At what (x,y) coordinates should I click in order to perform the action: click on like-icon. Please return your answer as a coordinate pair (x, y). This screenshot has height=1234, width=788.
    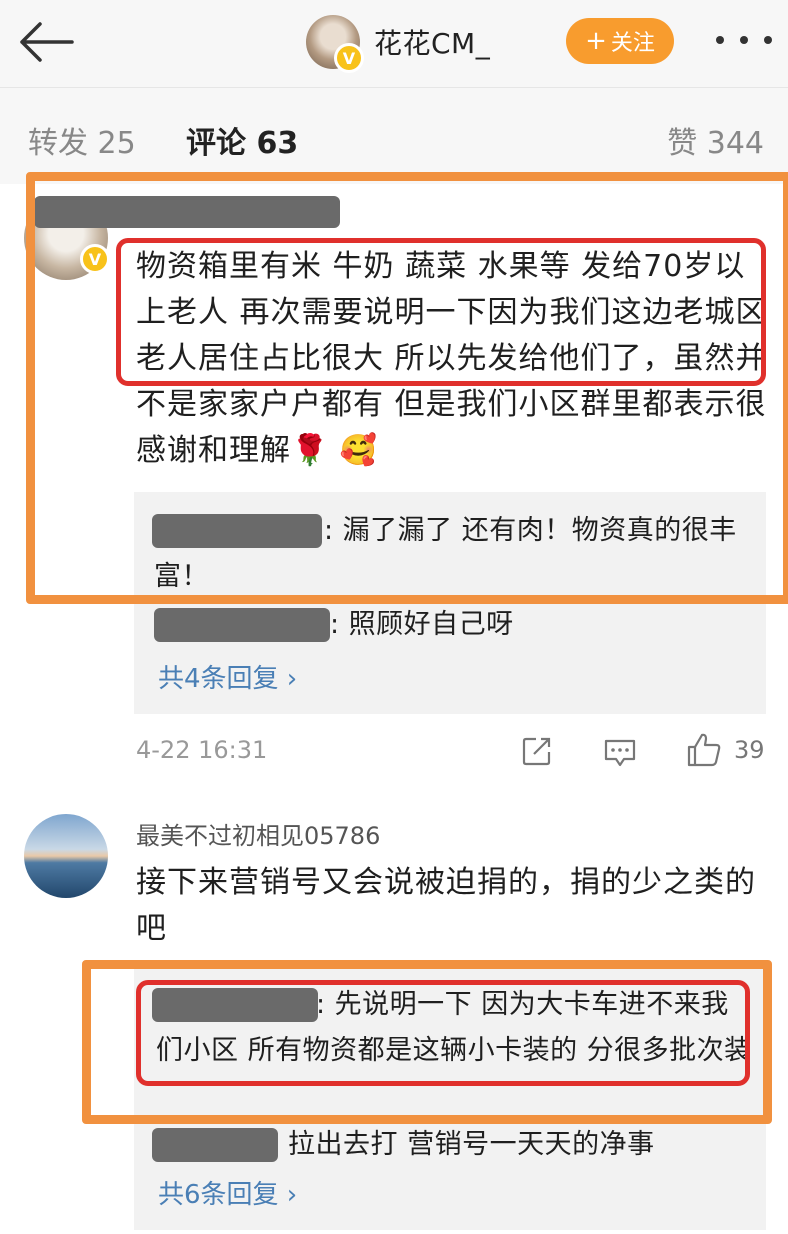
    Looking at the image, I should click on (704, 752).